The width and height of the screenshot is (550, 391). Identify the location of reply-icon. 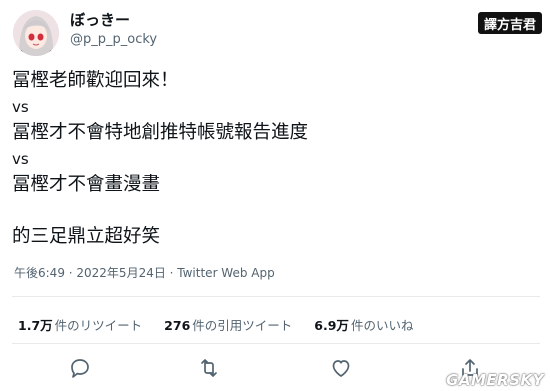
(80, 368).